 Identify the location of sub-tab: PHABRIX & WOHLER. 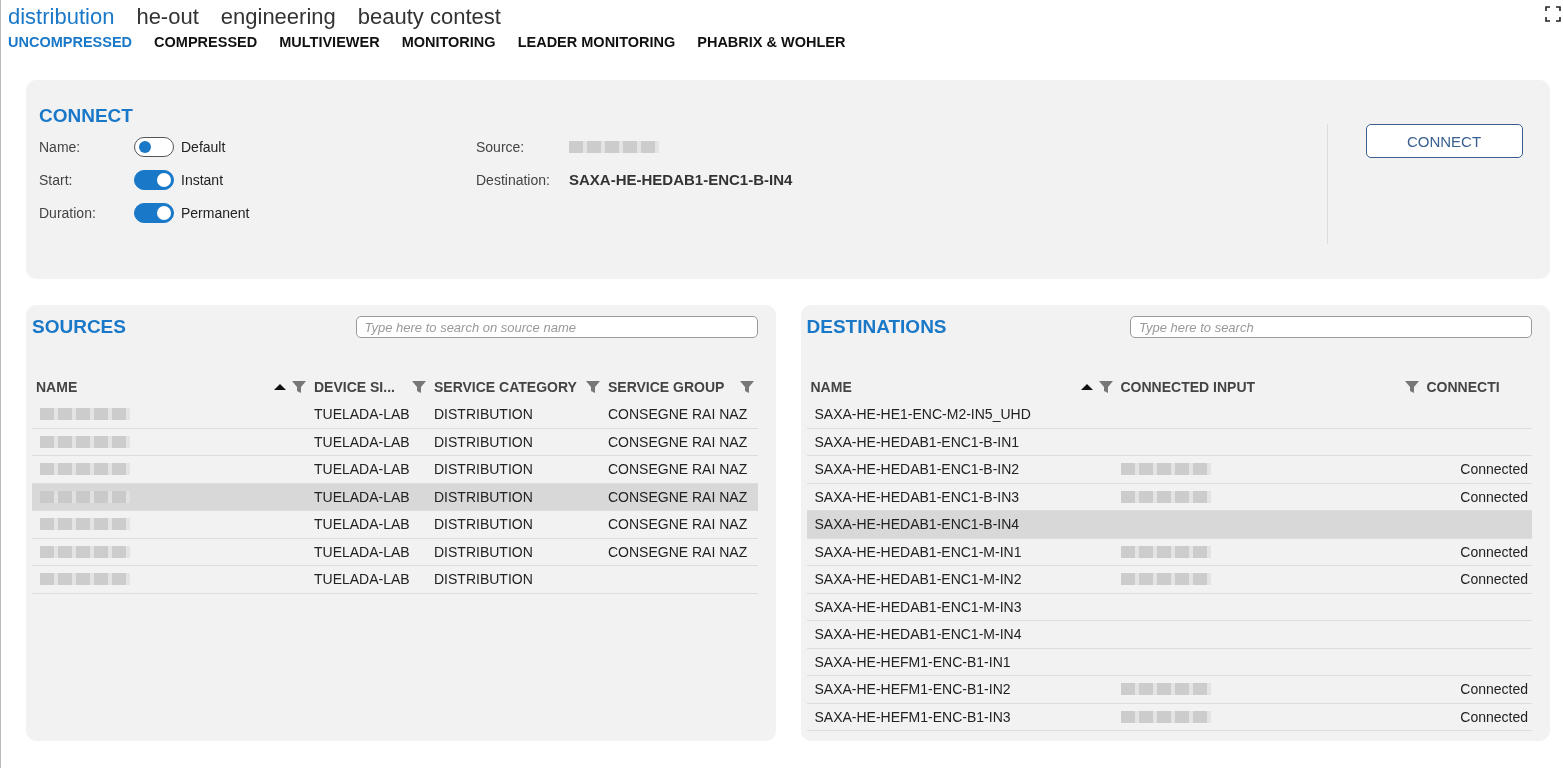
(771, 42).